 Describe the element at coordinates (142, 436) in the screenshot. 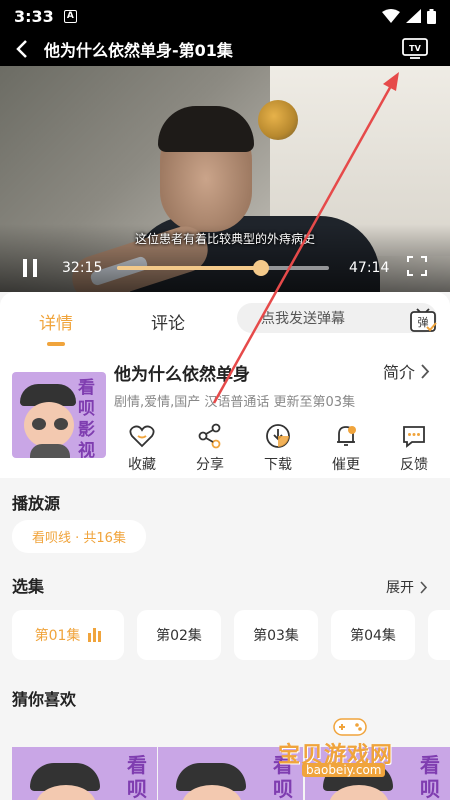

I see `heart-icon` at that location.